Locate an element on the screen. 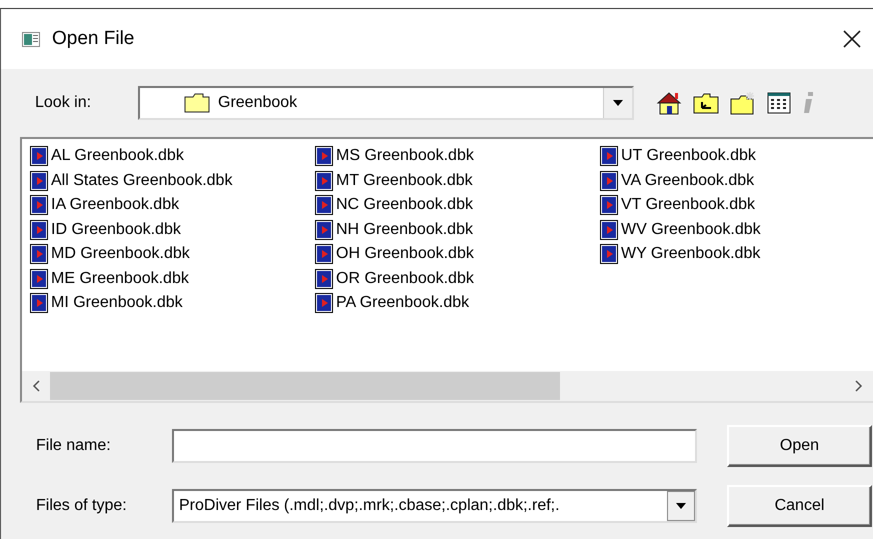 This screenshot has width=873, height=539. app-icon is located at coordinates (31, 39).